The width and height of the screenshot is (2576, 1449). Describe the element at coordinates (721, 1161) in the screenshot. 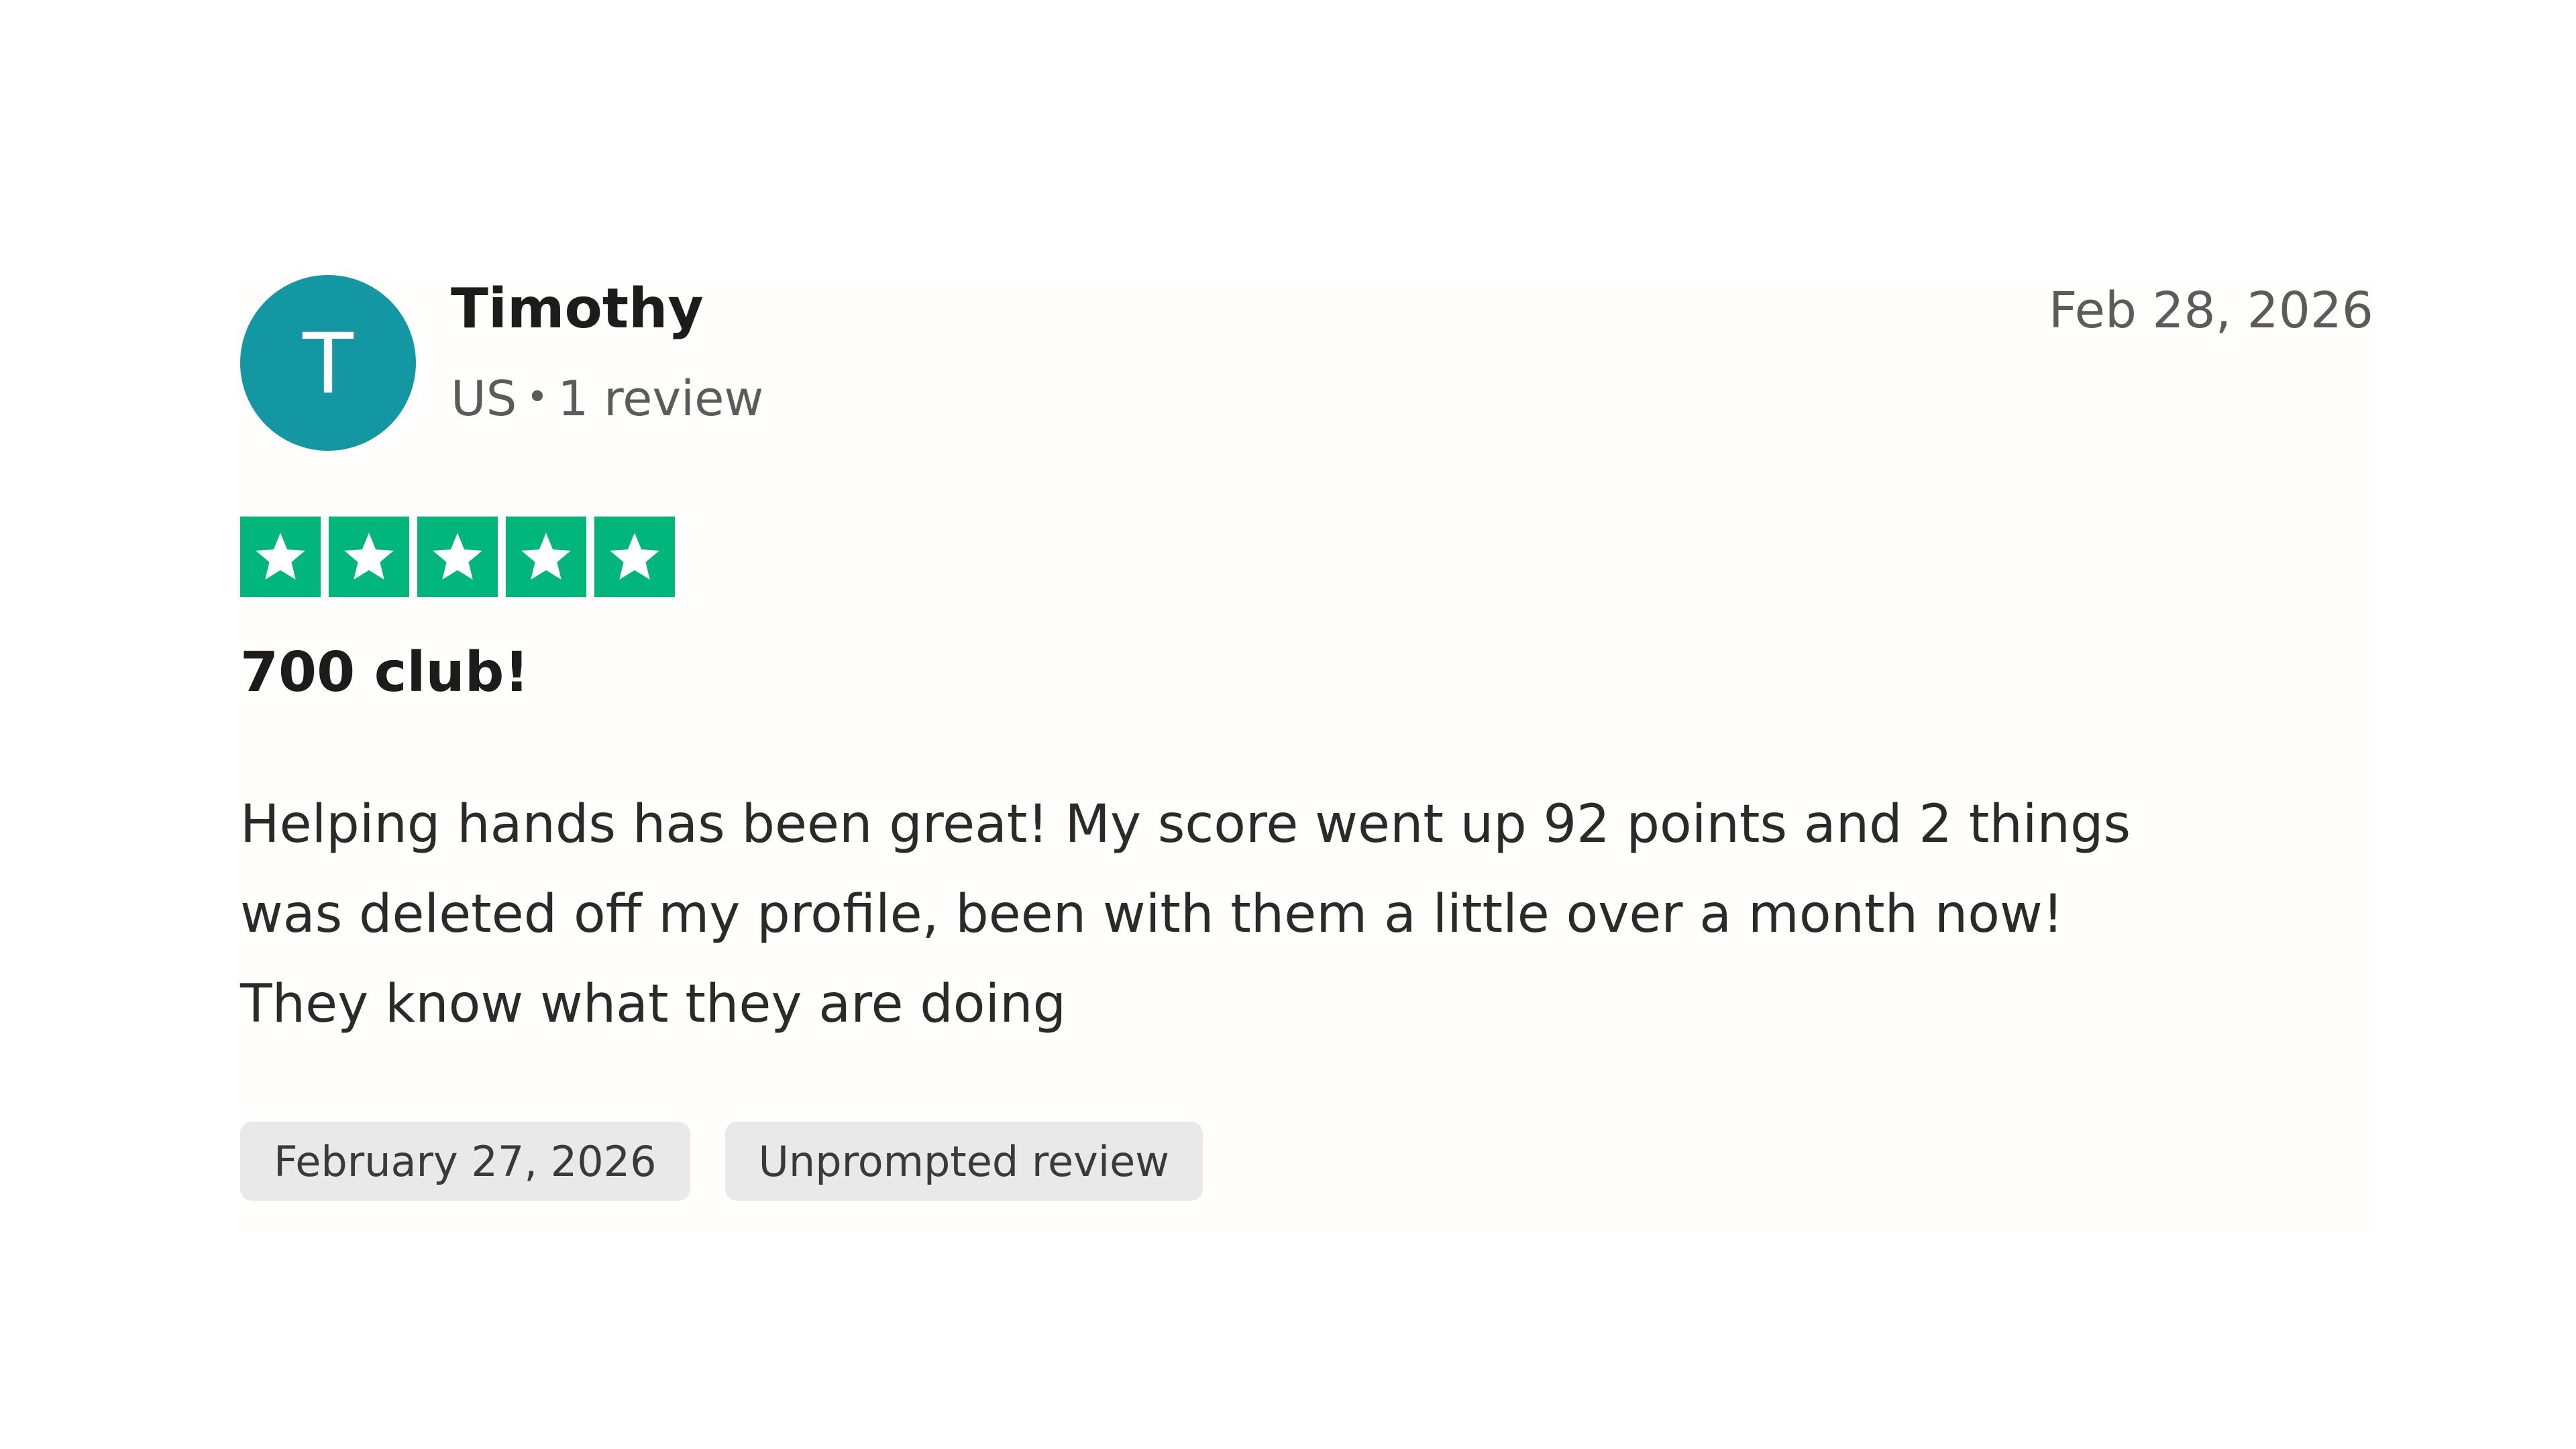

I see `review-chips: February 27, 2026 Unprompted review` at that location.